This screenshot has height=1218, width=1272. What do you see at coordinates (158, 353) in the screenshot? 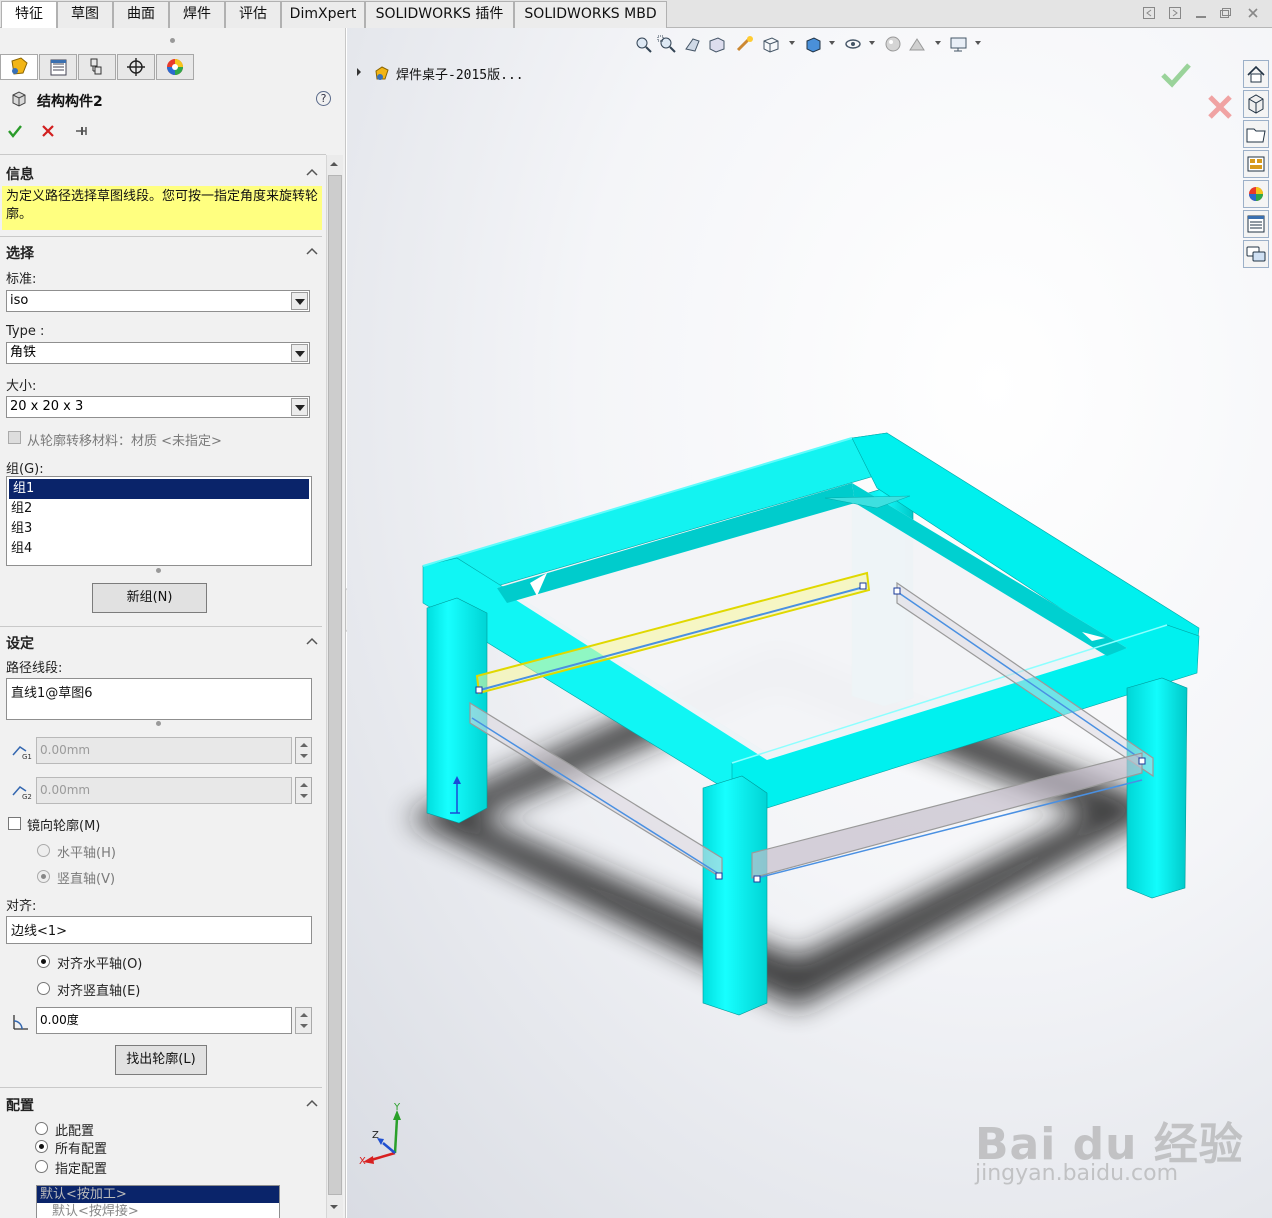
I see `type-select: 角铁` at bounding box center [158, 353].